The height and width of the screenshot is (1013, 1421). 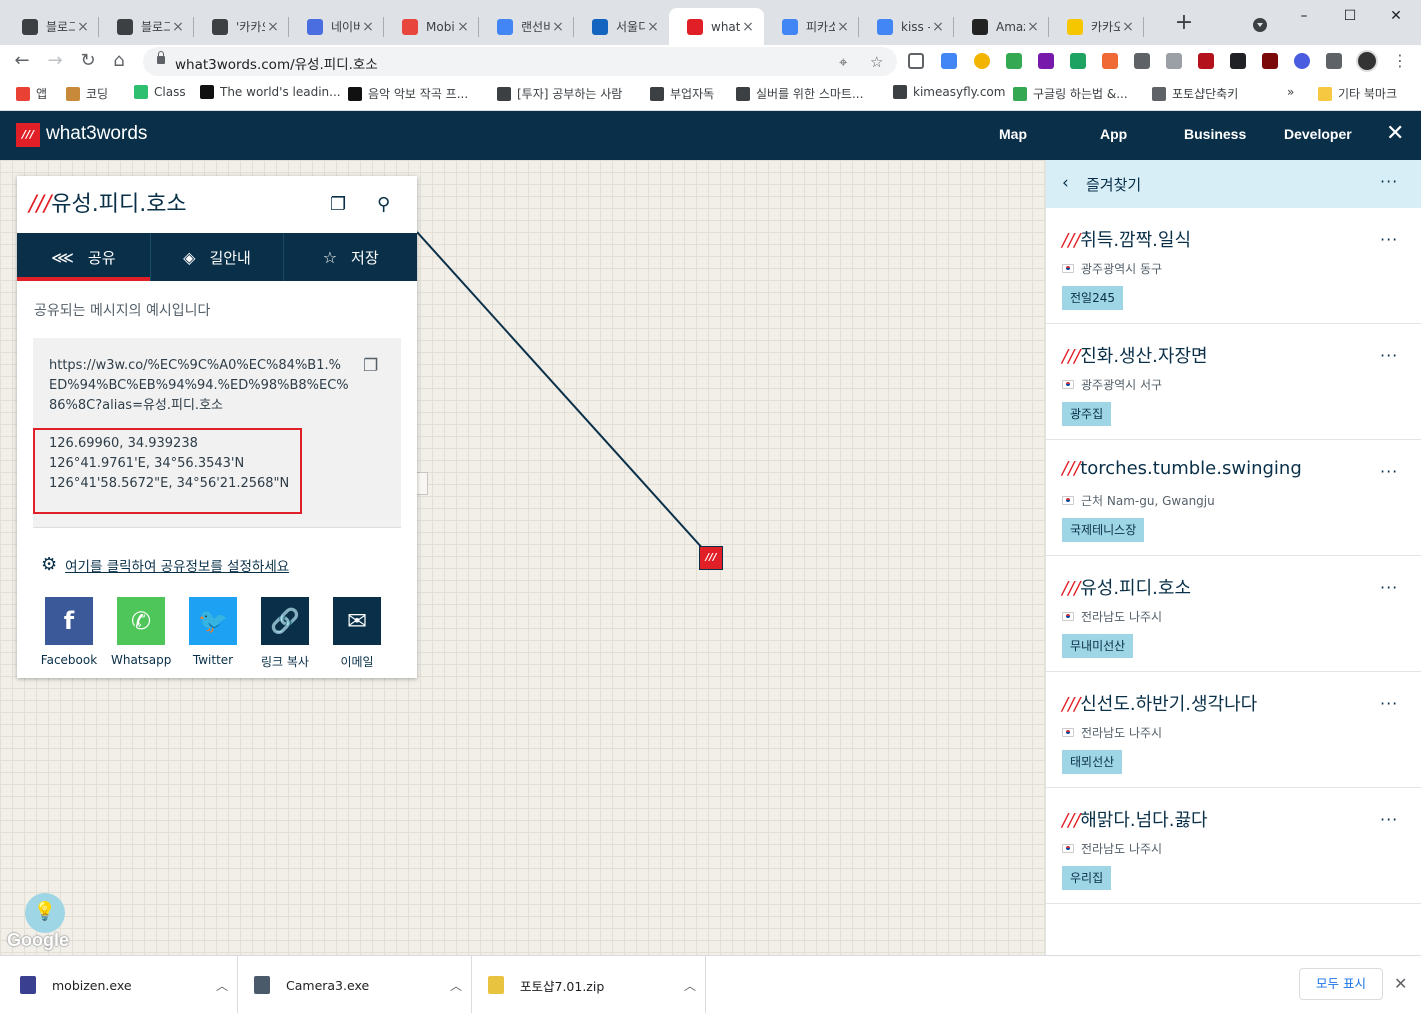 I want to click on favorite-item: ///유성.피디.호소 전라남도 나주시 무내미선산 ···, so click(x=1233, y=614).